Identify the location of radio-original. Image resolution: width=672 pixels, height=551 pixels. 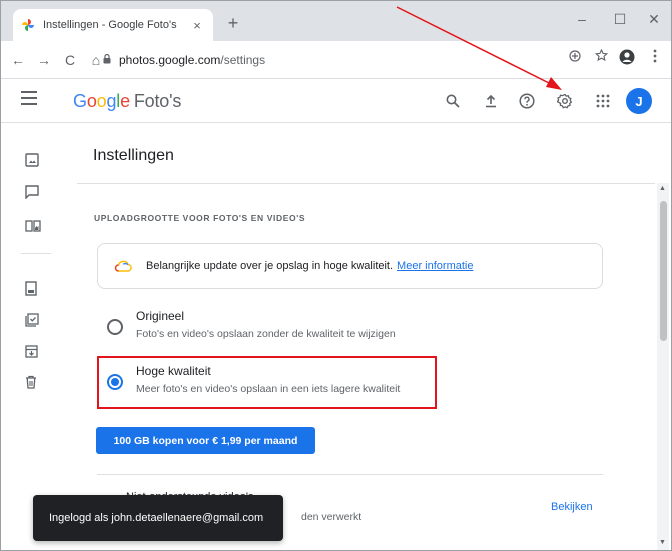
(115, 327).